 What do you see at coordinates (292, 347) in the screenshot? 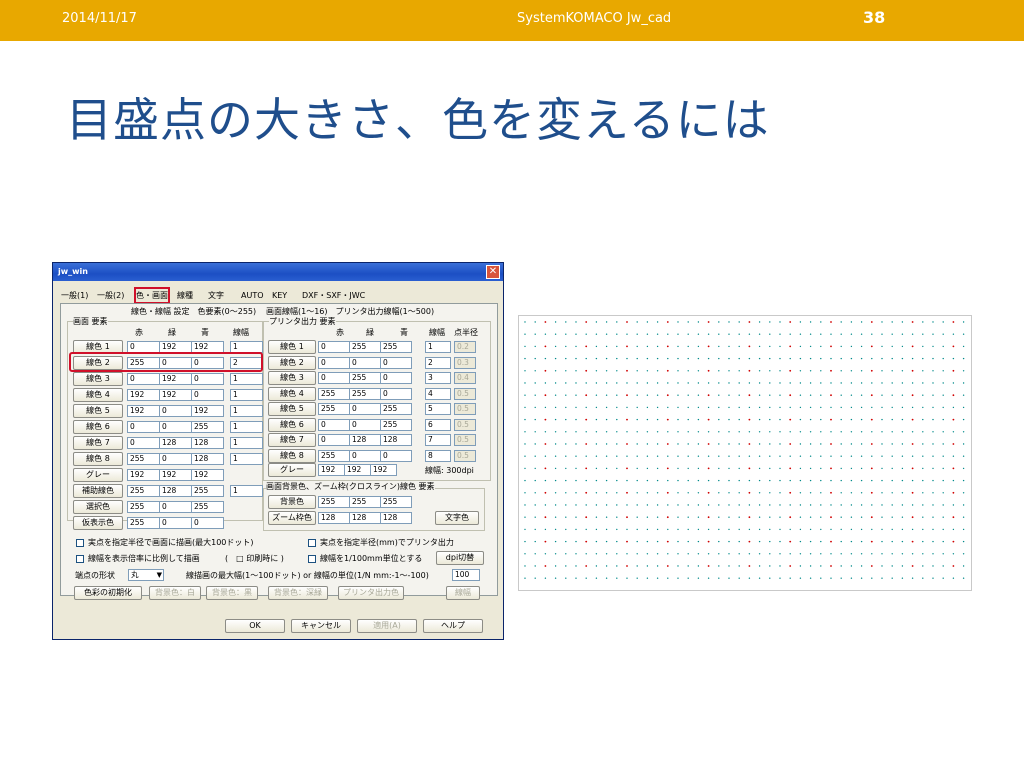
I see `right-color-button-1: 線色 1` at bounding box center [292, 347].